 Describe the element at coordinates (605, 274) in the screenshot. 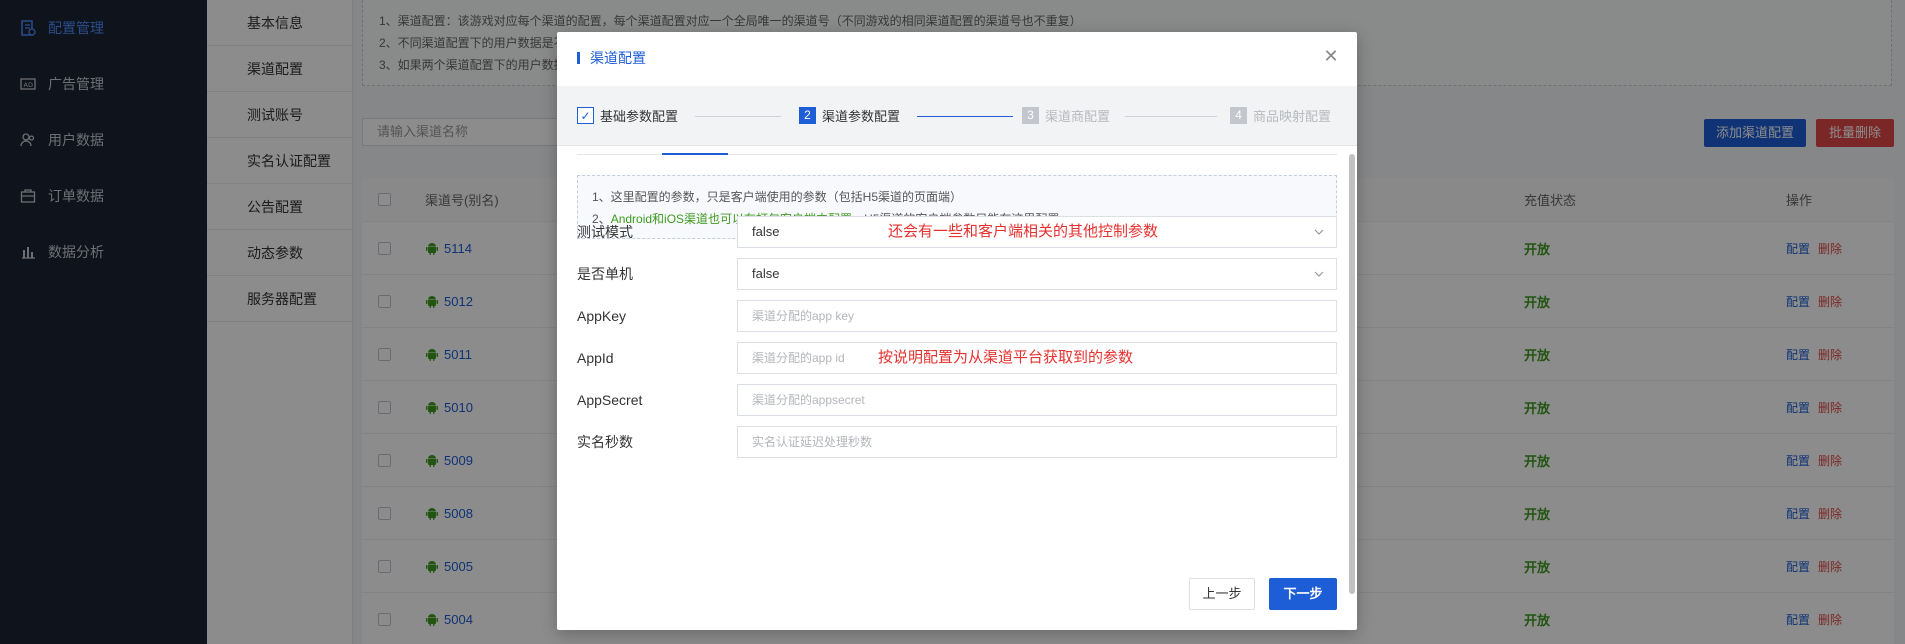

I see `standalone-label: 是否单机` at that location.